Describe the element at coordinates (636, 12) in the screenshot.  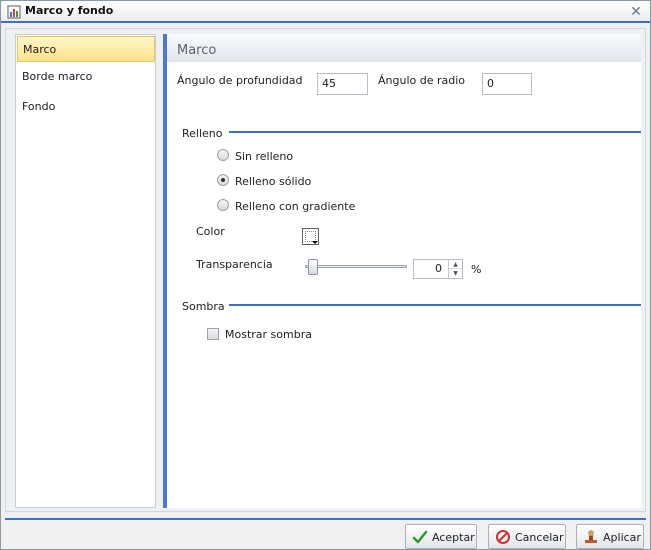
I see `close-icon: ✕` at that location.